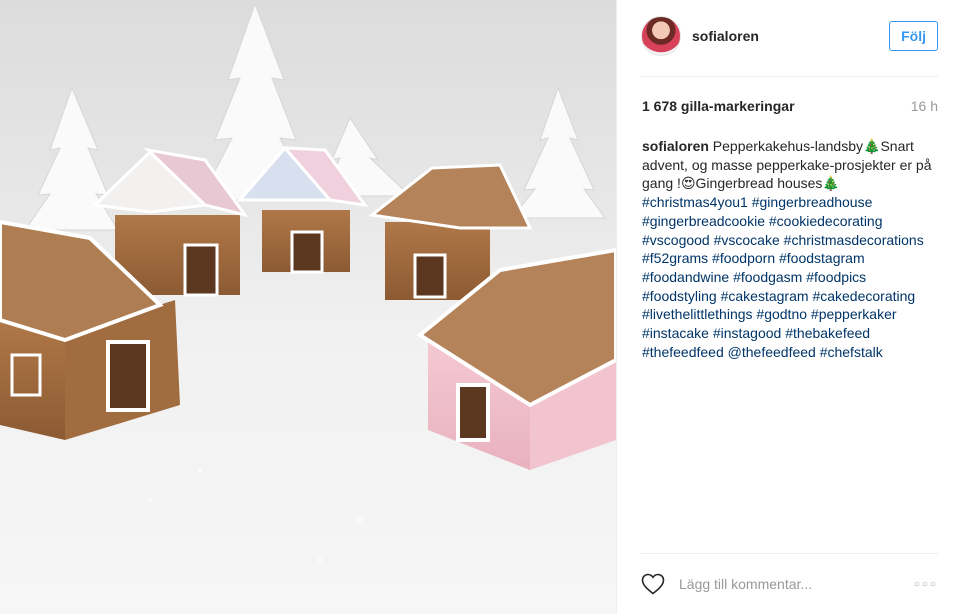 This screenshot has height=614, width=960. I want to click on comment-bar: ○○○, so click(789, 583).